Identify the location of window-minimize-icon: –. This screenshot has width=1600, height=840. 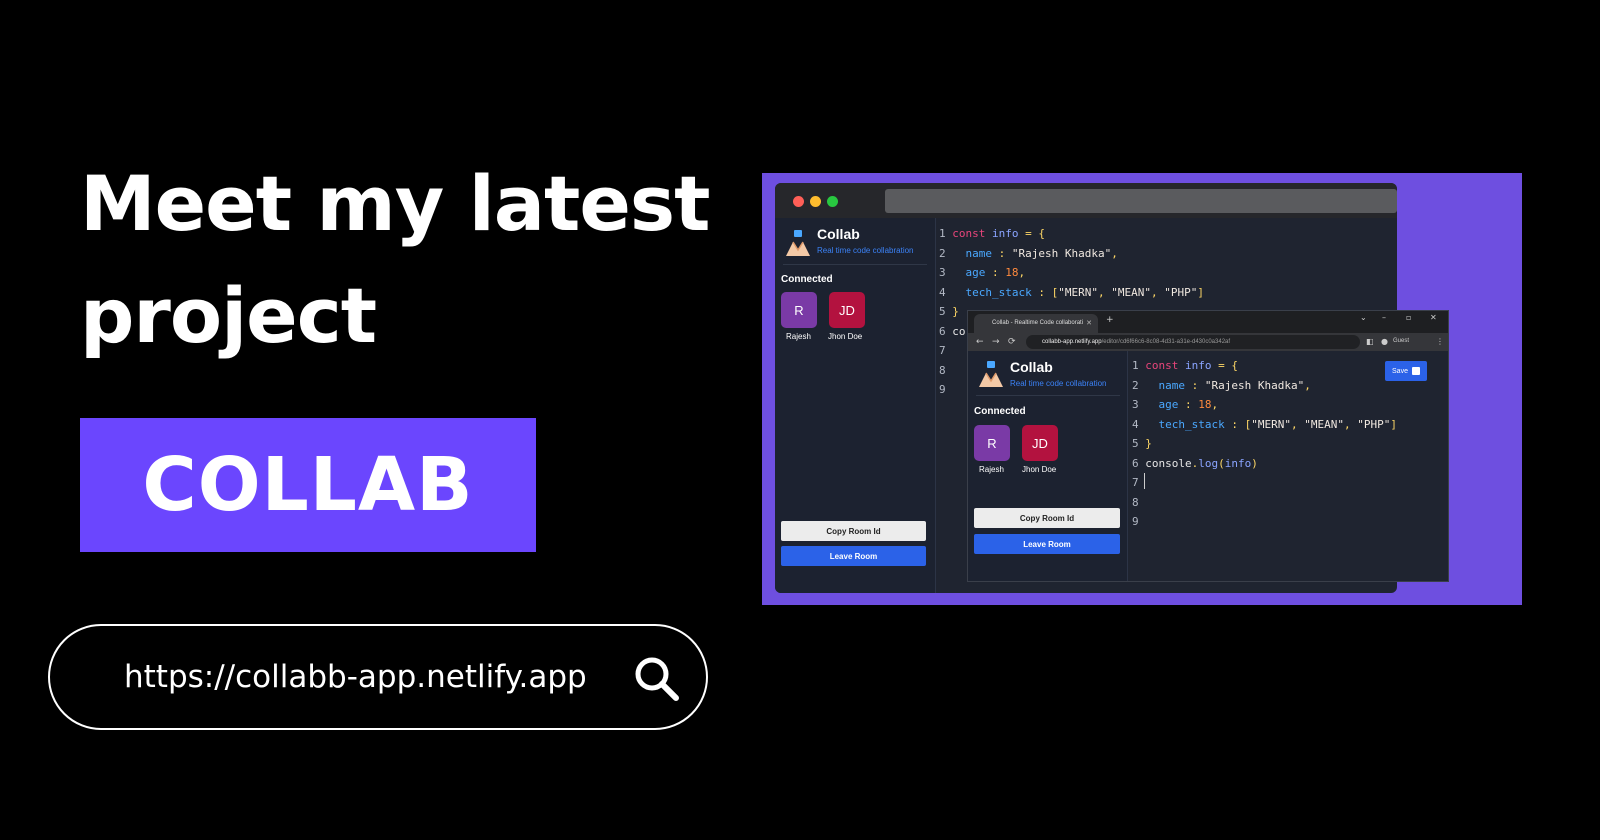
(1384, 317).